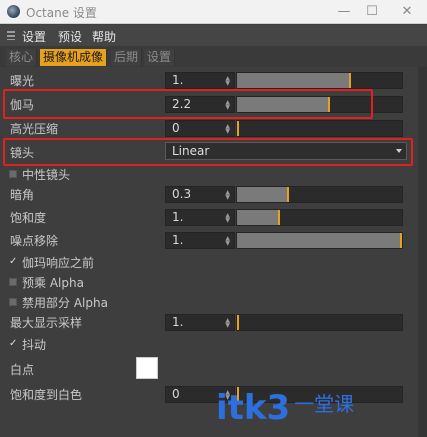  What do you see at coordinates (257, 217) in the screenshot?
I see `saturation-slider-fill` at bounding box center [257, 217].